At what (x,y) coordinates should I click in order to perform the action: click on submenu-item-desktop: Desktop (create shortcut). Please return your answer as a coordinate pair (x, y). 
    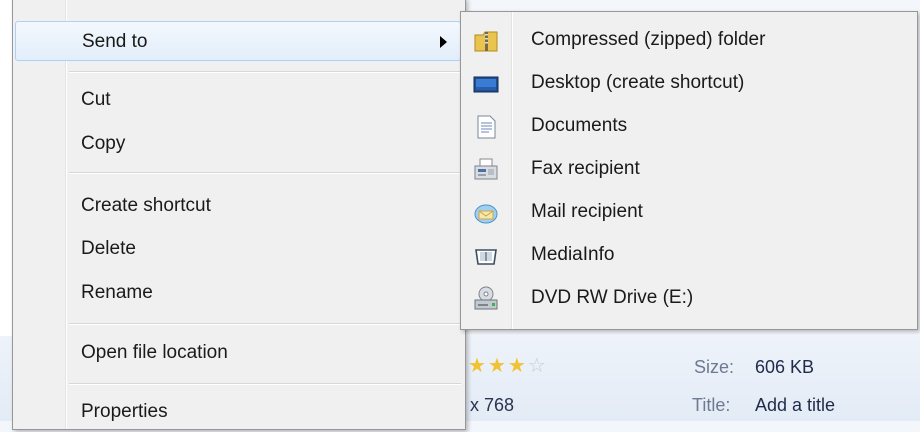
    Looking at the image, I should click on (689, 83).